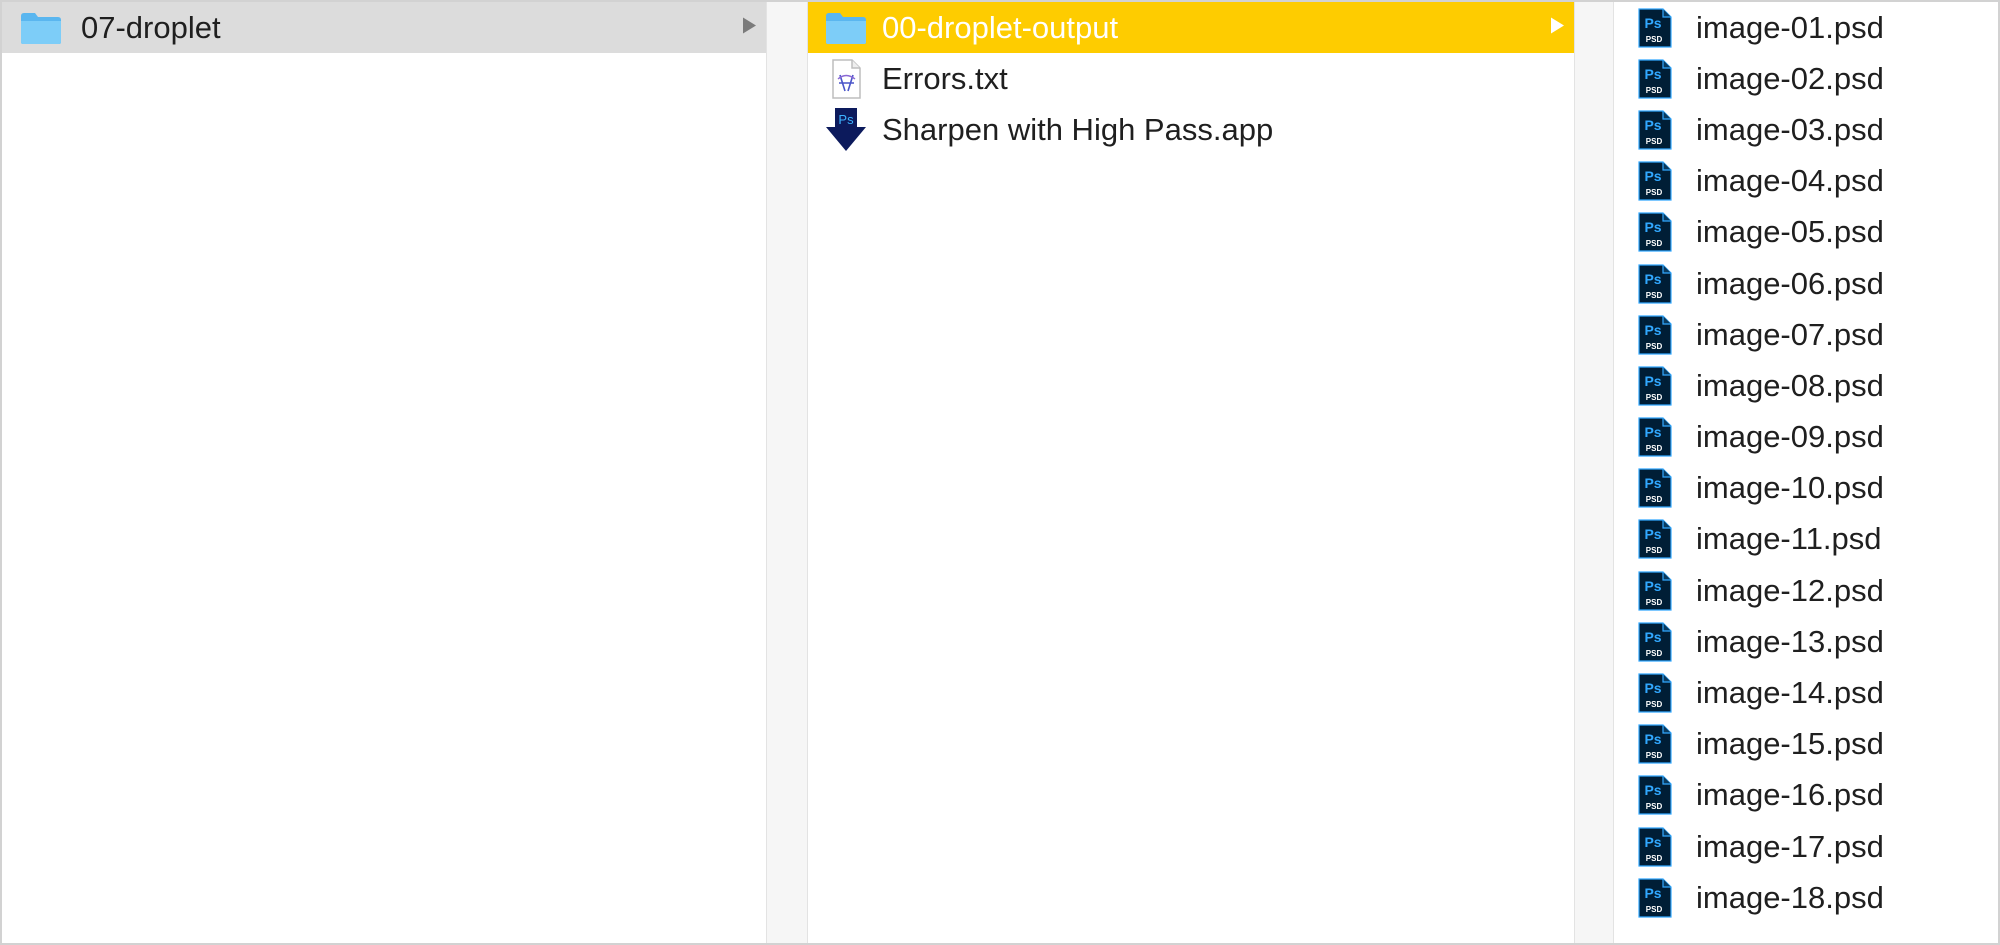 This screenshot has width=2000, height=945. Describe the element at coordinates (1790, 181) in the screenshot. I see `row-label: image-04.psd` at that location.